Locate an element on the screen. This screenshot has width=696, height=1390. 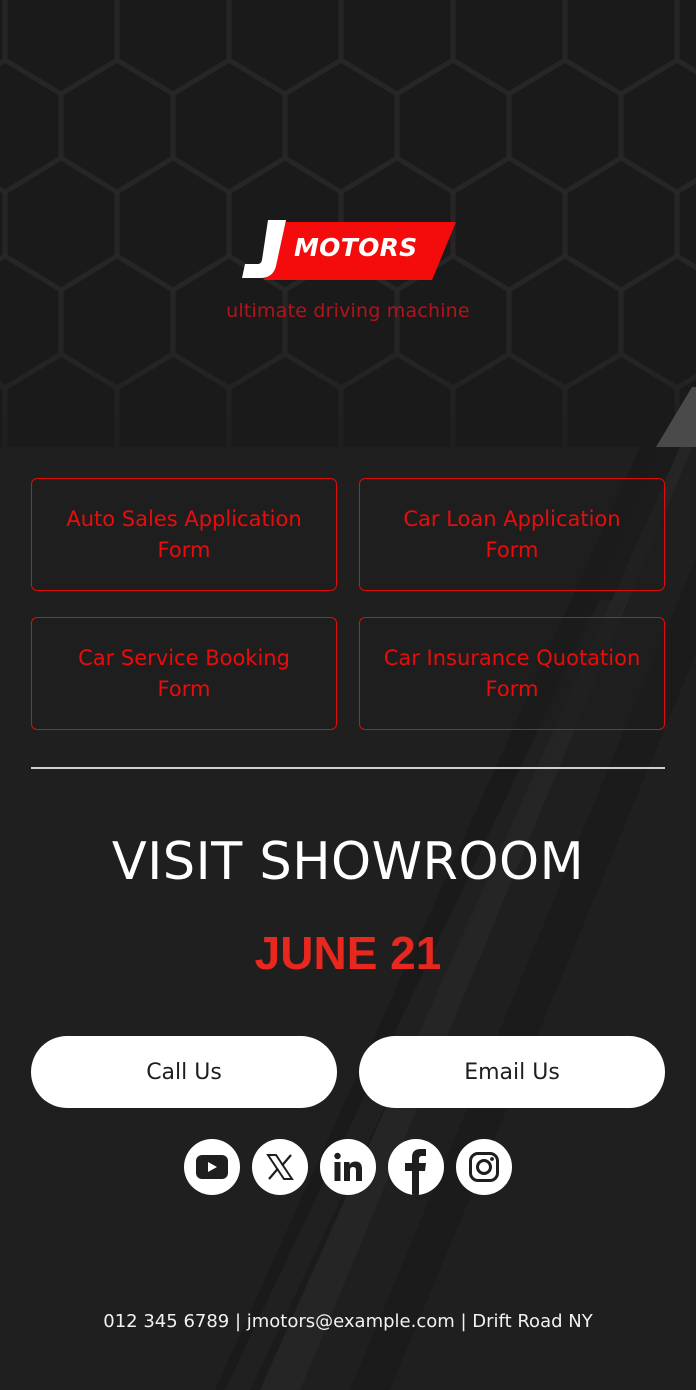
header-fade is located at coordinates (348, 387).